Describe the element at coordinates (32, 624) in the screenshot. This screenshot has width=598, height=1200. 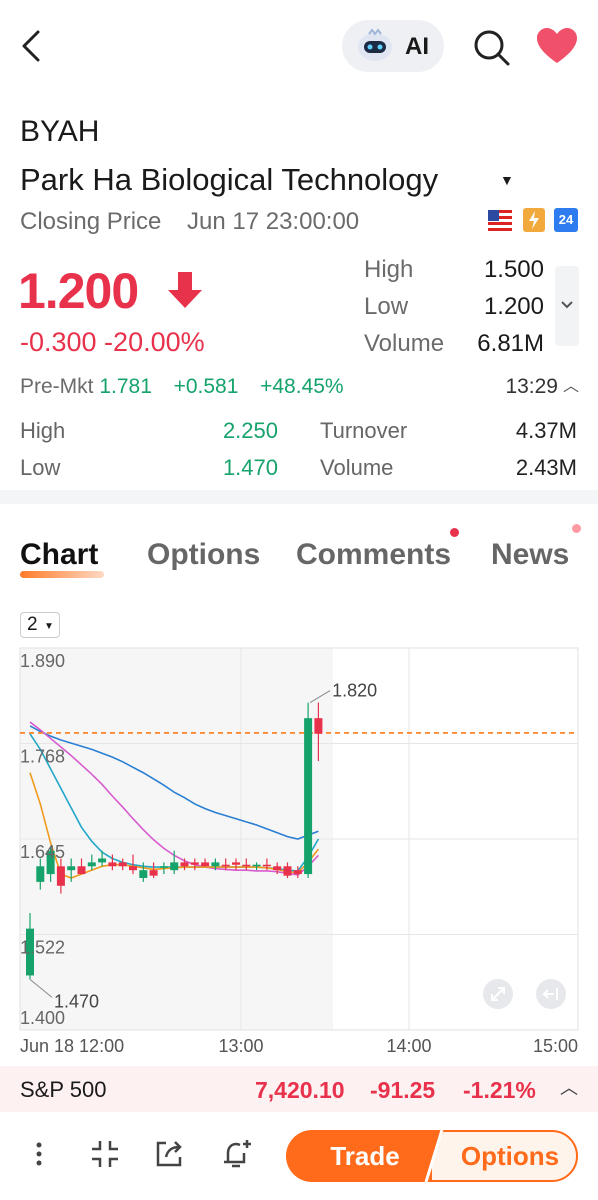
I see `period-value: 2` at that location.